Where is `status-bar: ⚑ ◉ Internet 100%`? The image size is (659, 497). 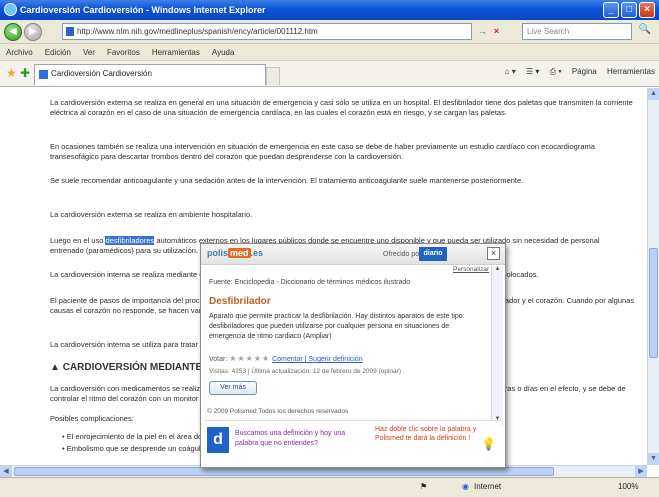 status-bar: ⚑ ◉ Internet 100% is located at coordinates (329, 487).